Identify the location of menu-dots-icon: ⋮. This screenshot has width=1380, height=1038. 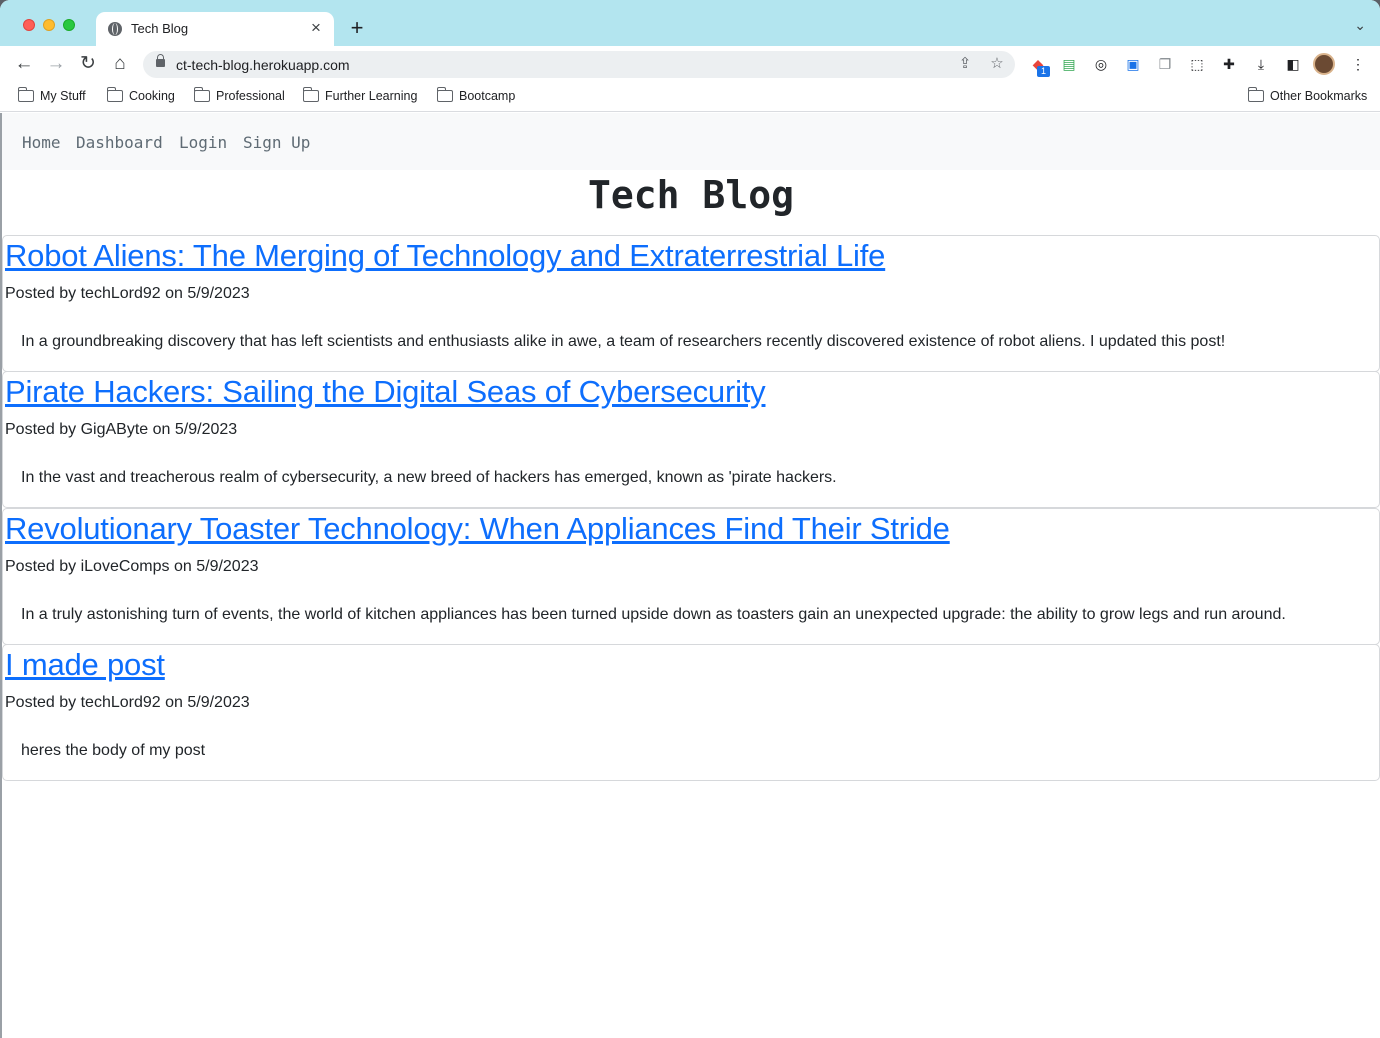
(1358, 64).